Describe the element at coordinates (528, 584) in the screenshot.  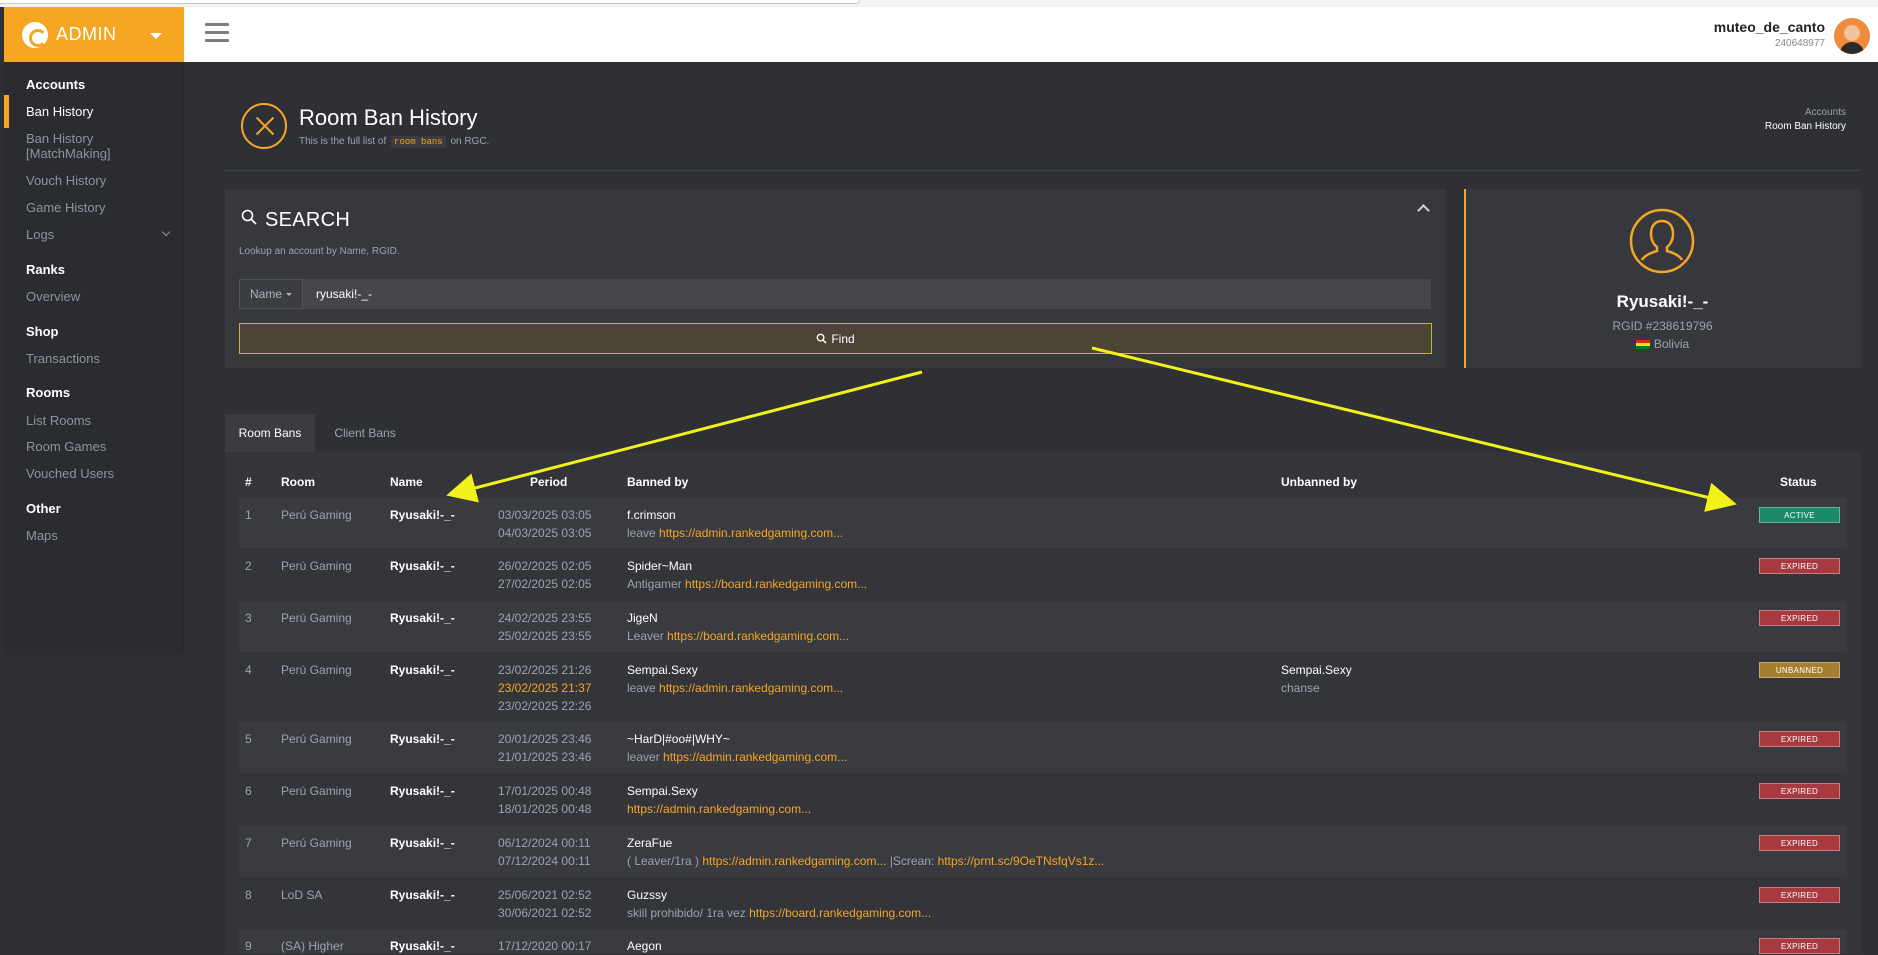
I see `period-end-date: 27/02/2025` at that location.